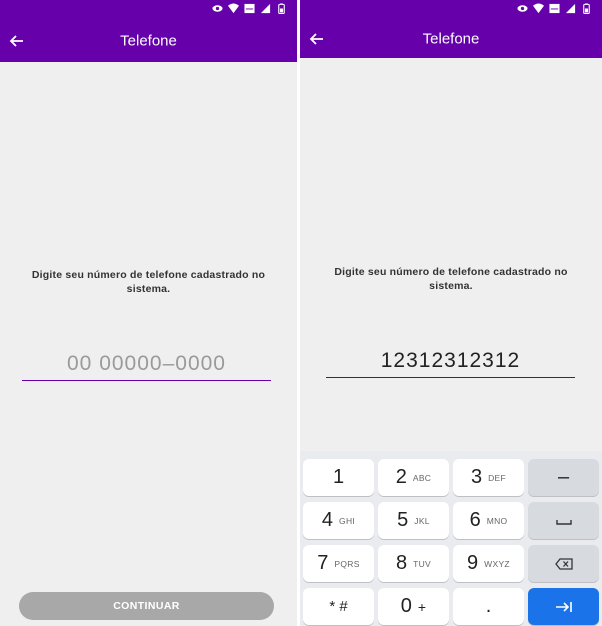  What do you see at coordinates (338, 477) in the screenshot?
I see `key-1: 1` at bounding box center [338, 477].